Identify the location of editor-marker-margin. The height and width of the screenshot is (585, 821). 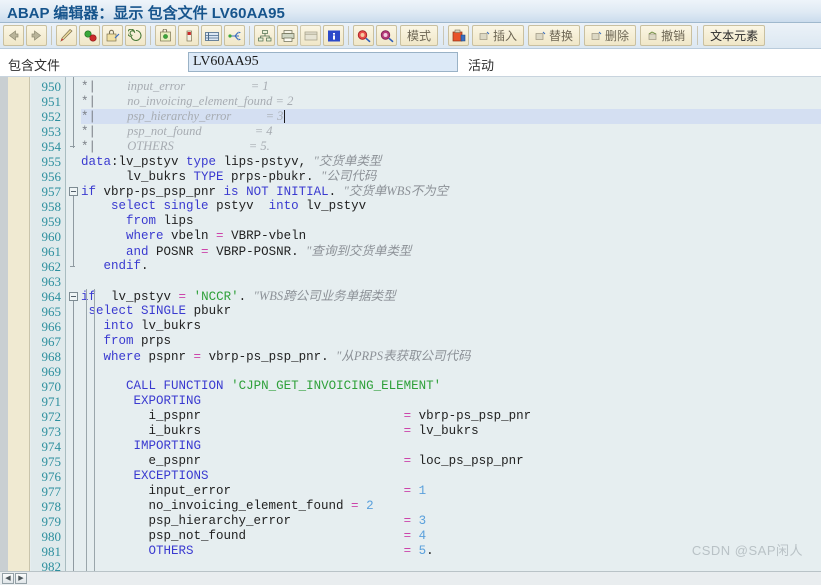
(19, 324).